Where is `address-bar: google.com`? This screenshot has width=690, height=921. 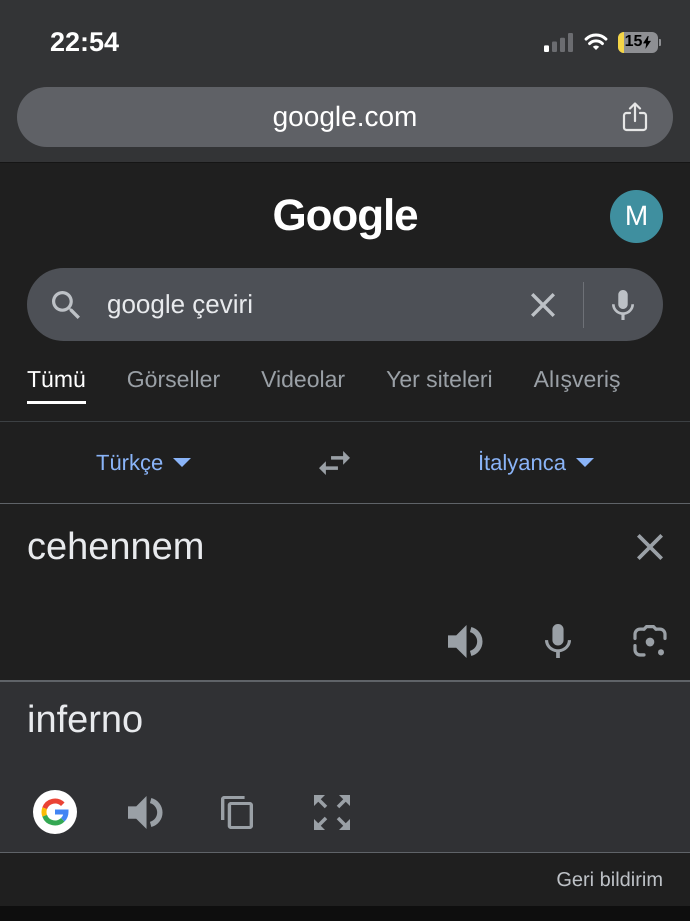
address-bar: google.com is located at coordinates (345, 117).